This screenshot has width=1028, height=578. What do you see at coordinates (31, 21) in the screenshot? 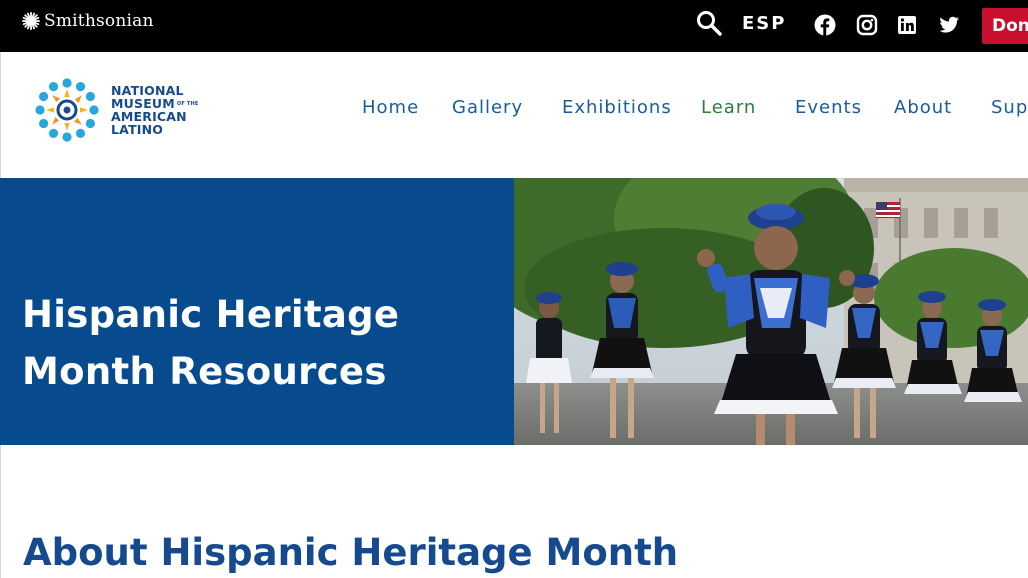
I see `smithsonian-sun-icon` at bounding box center [31, 21].